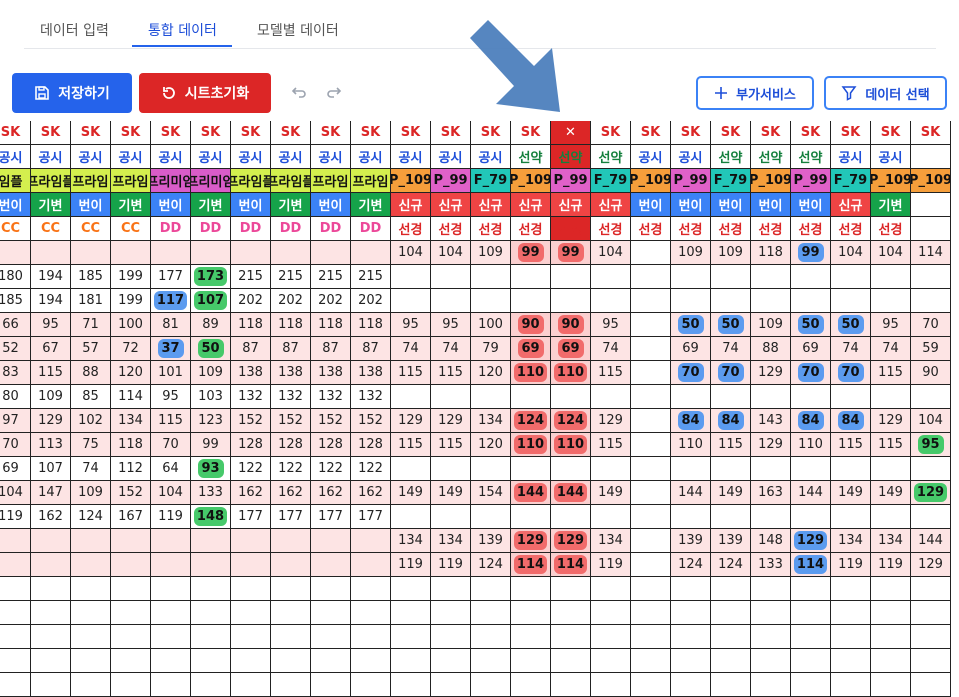 The width and height of the screenshot is (959, 697). Describe the element at coordinates (51, 181) in the screenshot. I see `plan-header-cell: 프라임플` at that location.